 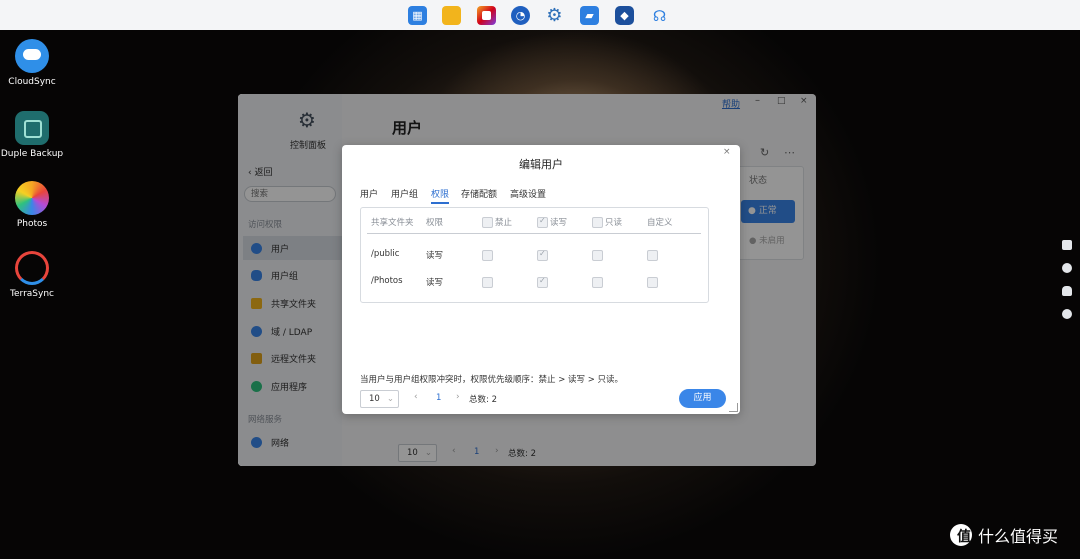 I want to click on page-size-select: 10 ⌄, so click(x=379, y=399).